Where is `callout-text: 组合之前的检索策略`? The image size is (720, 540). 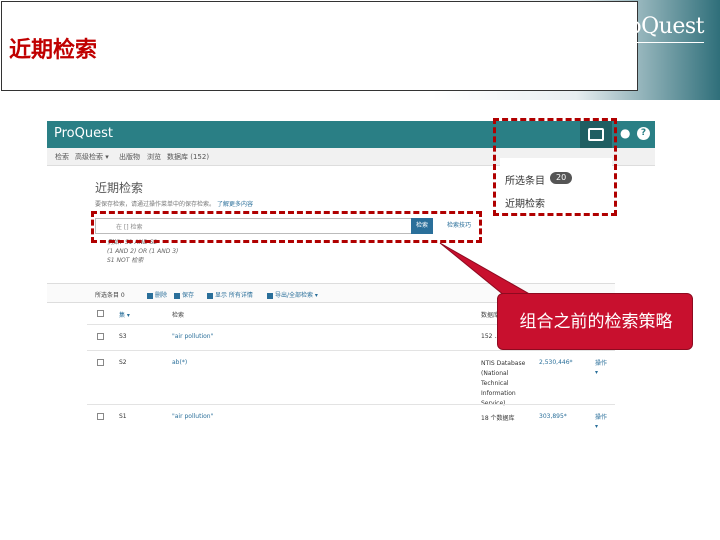
callout-text: 组合之前的检索策略 is located at coordinates (596, 322).